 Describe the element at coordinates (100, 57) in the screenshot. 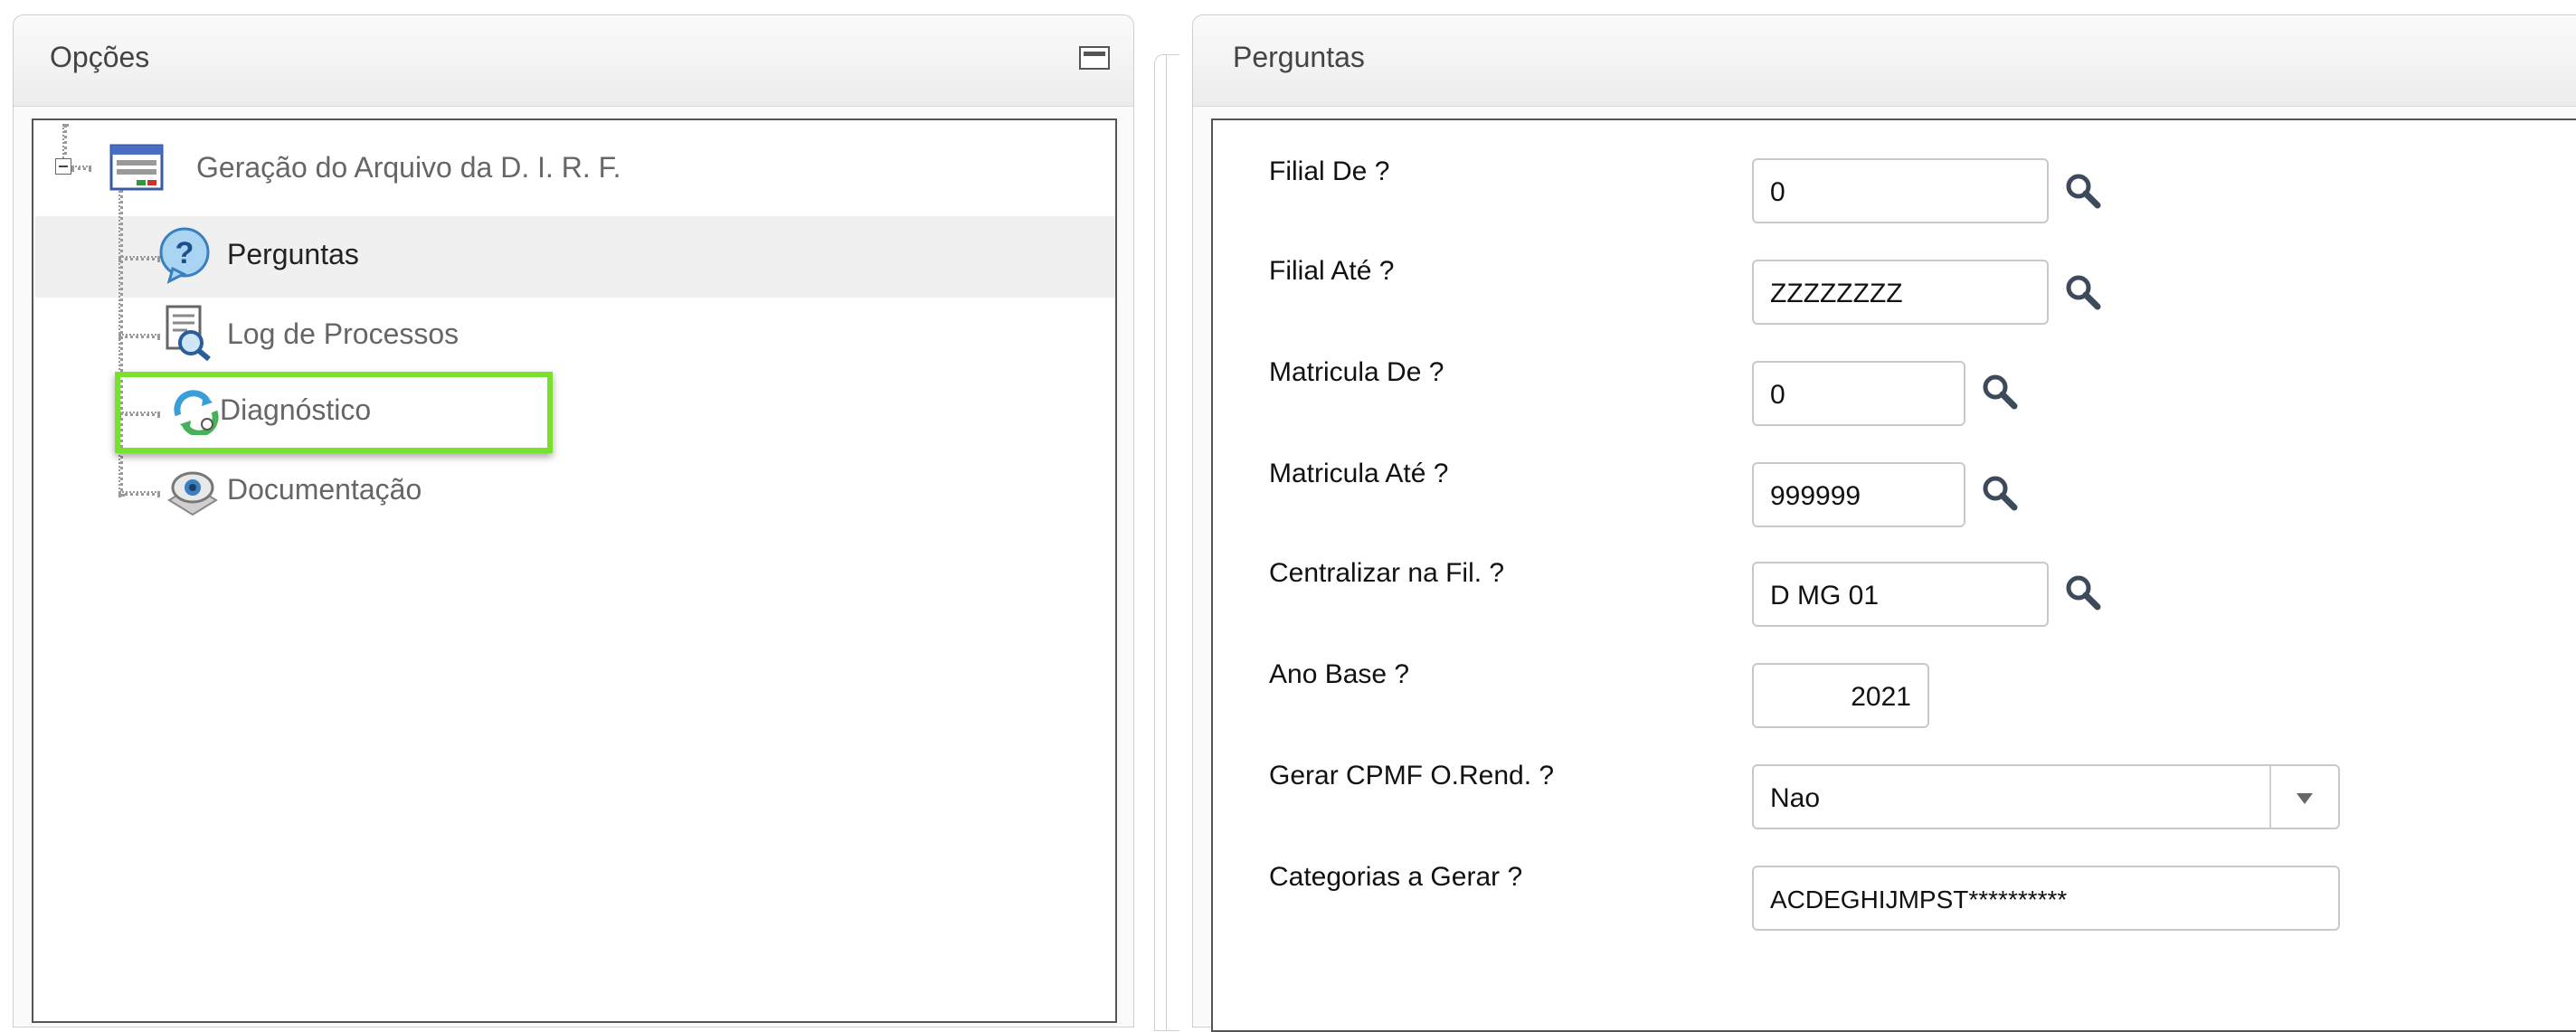

I see `options-panel-title: Opções` at that location.